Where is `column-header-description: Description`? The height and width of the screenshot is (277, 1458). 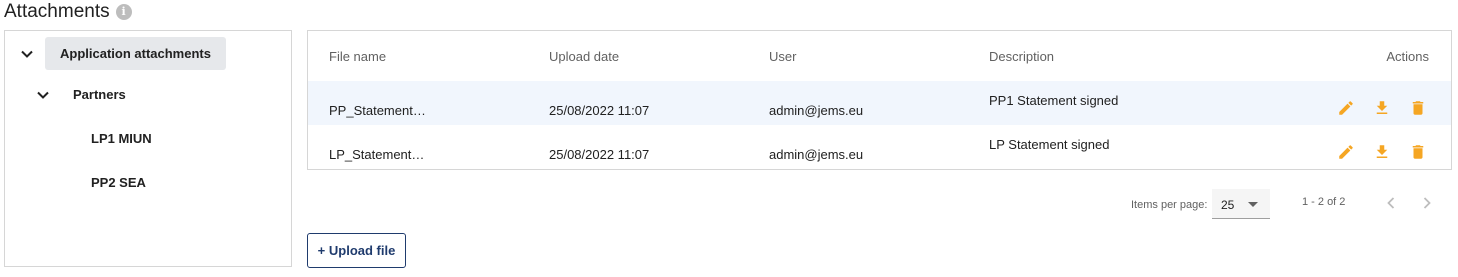 column-header-description: Description is located at coordinates (1022, 56).